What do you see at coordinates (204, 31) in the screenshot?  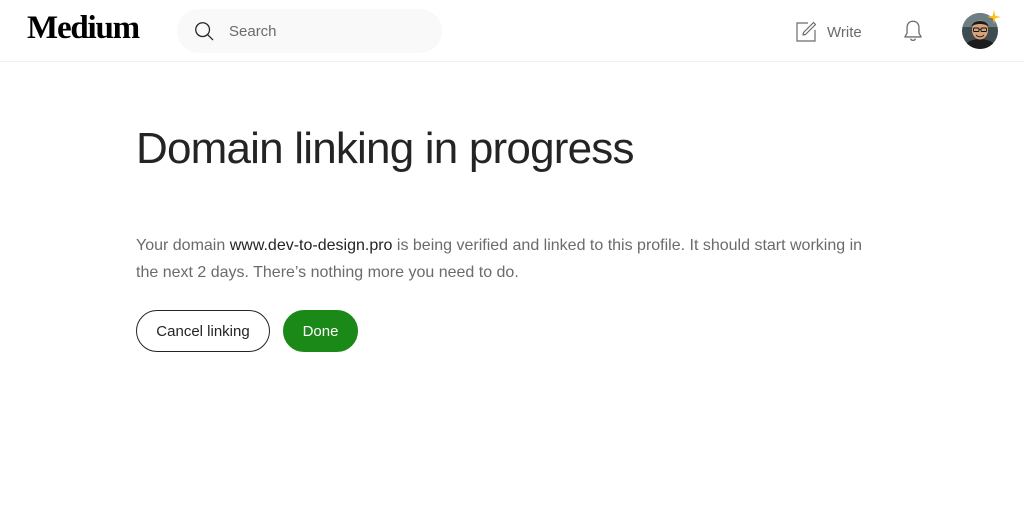 I see `search-icon` at bounding box center [204, 31].